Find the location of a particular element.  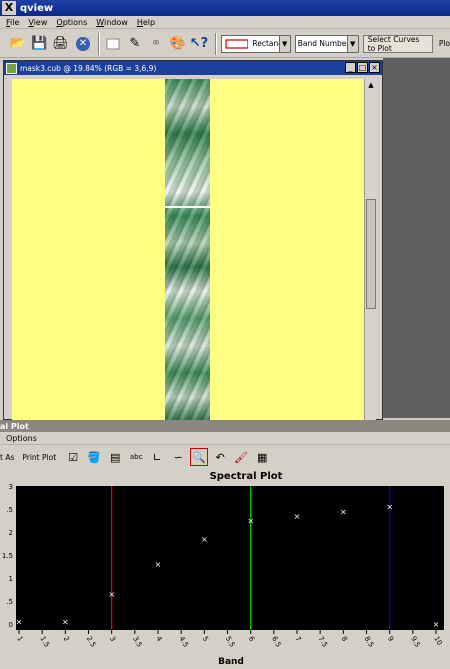

data-point-2: × is located at coordinates (65, 622).